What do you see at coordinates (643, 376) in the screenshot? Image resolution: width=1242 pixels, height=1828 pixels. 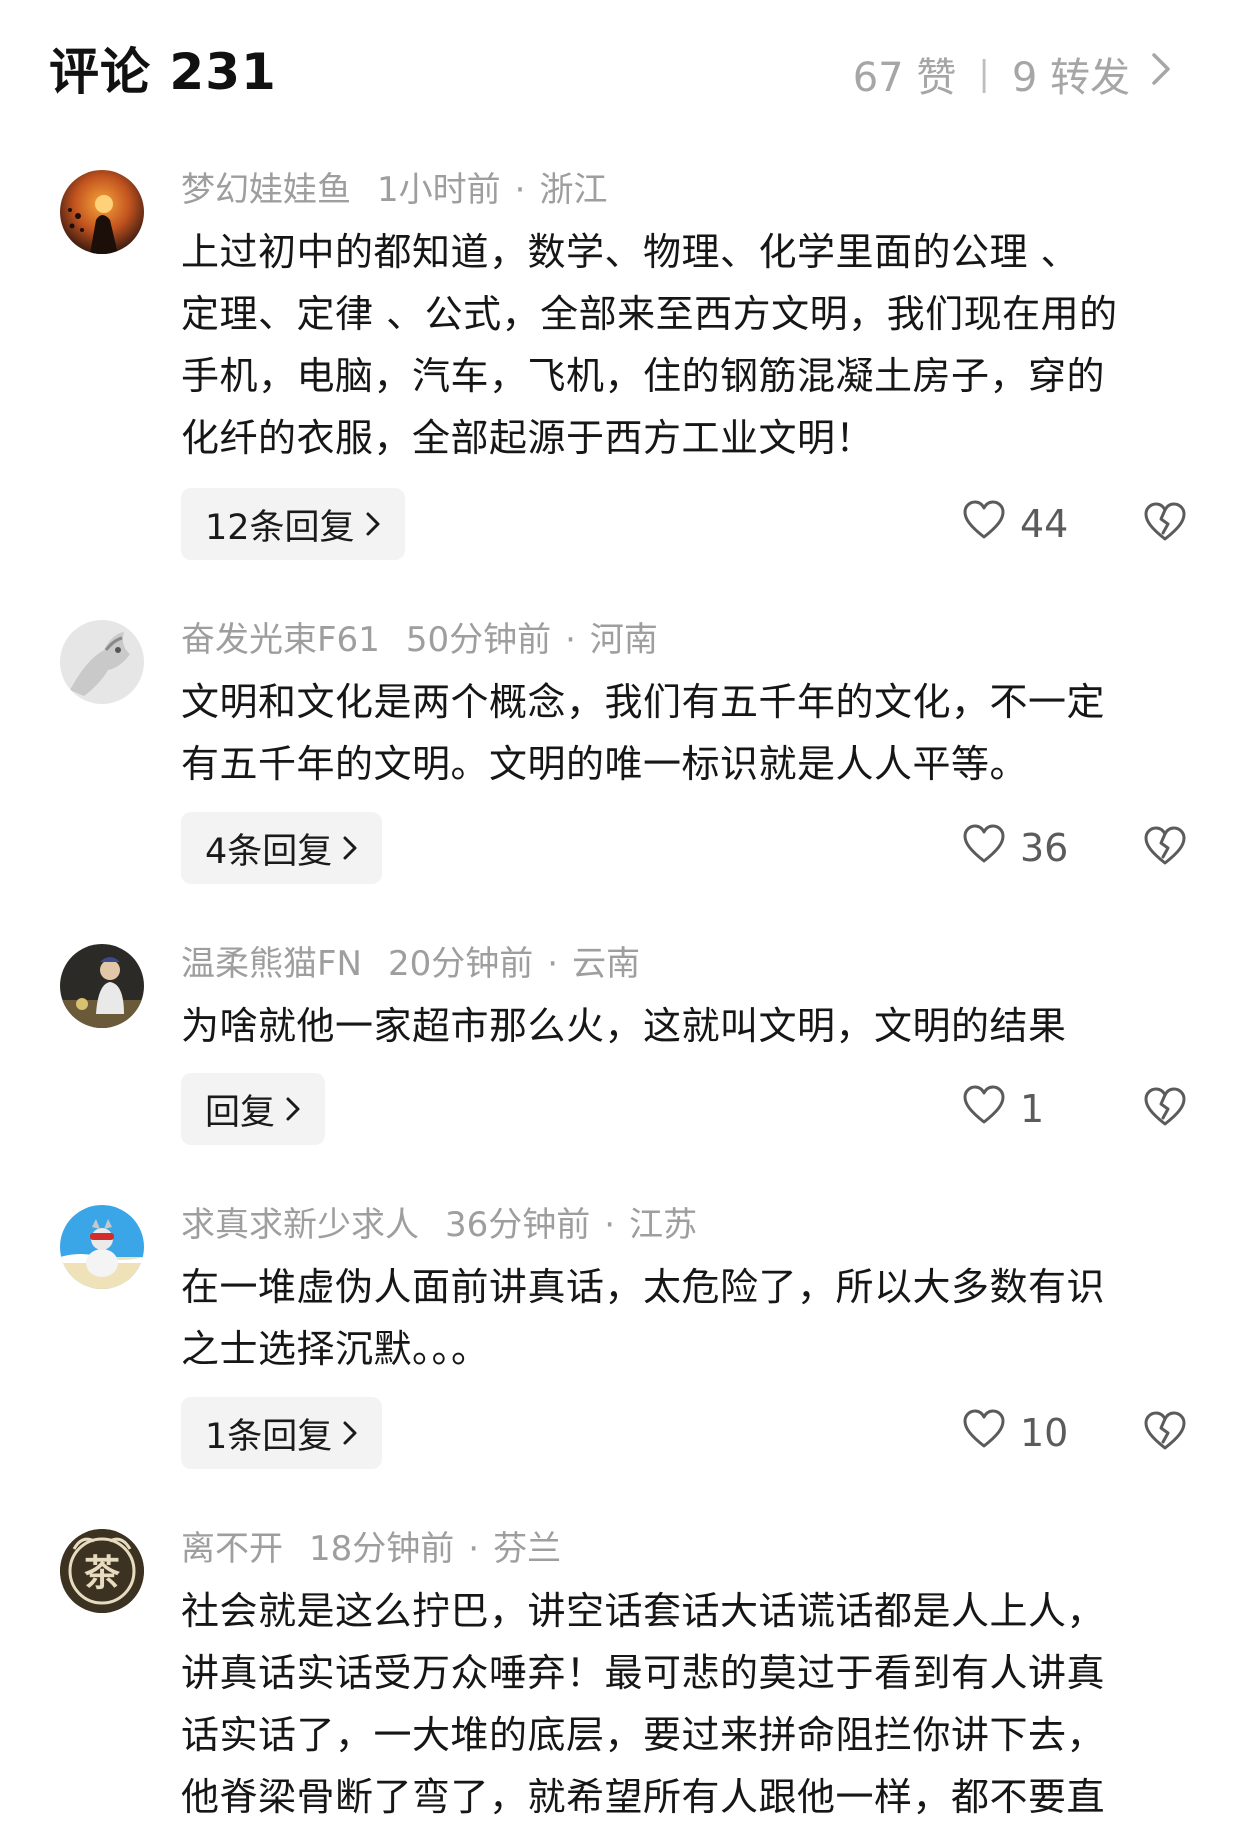 I see `comment-line: 手机，电脑，汽车，飞机，住的钢筋混凝土房子，穿的` at bounding box center [643, 376].